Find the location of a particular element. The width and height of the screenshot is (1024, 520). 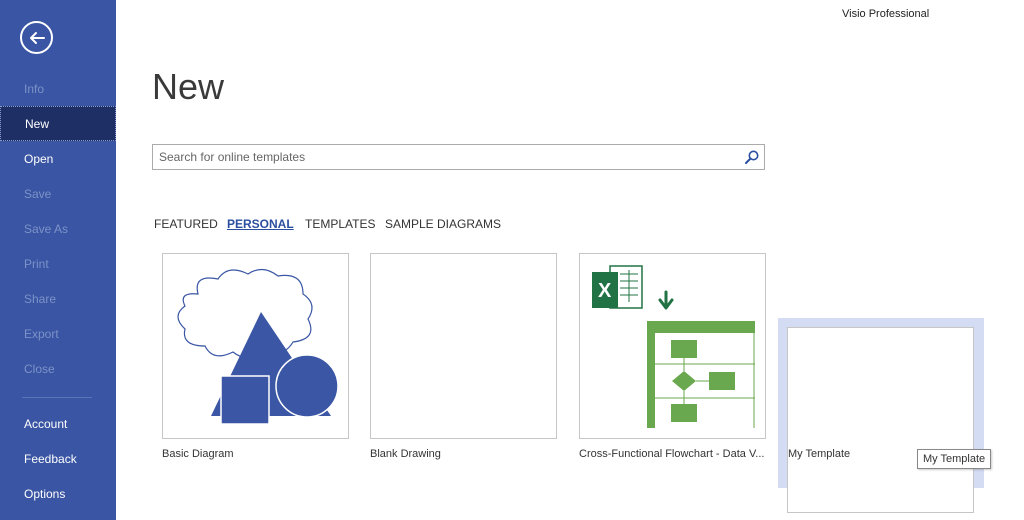

cross-functional-flowchart-thumbnail: X is located at coordinates (672, 346).